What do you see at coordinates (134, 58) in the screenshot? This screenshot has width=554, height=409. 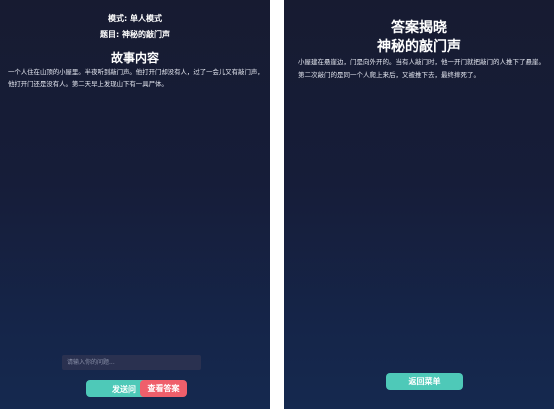 I see `story-heading: 故事内容` at bounding box center [134, 58].